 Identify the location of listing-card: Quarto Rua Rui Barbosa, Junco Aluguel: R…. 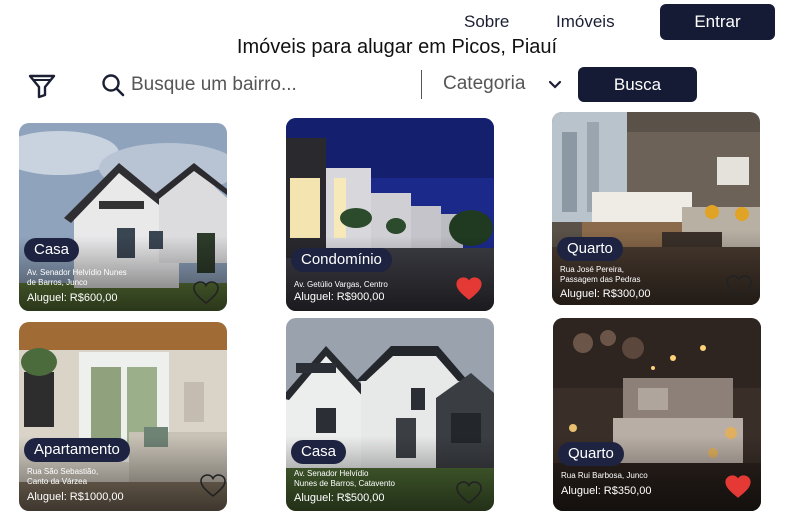
(657, 414).